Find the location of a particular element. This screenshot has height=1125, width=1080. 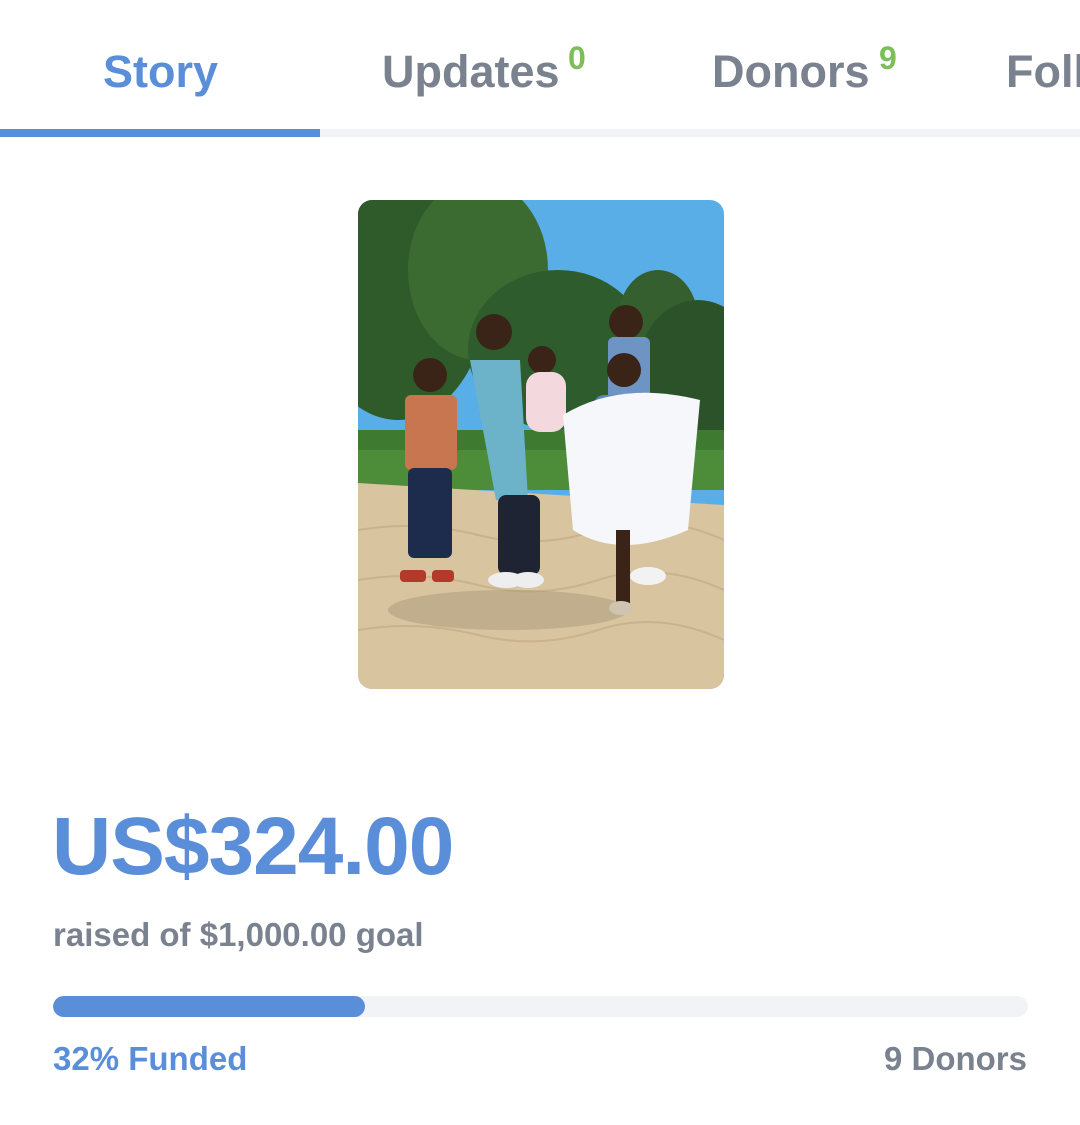

funding-progress-bar is located at coordinates (540, 1006).